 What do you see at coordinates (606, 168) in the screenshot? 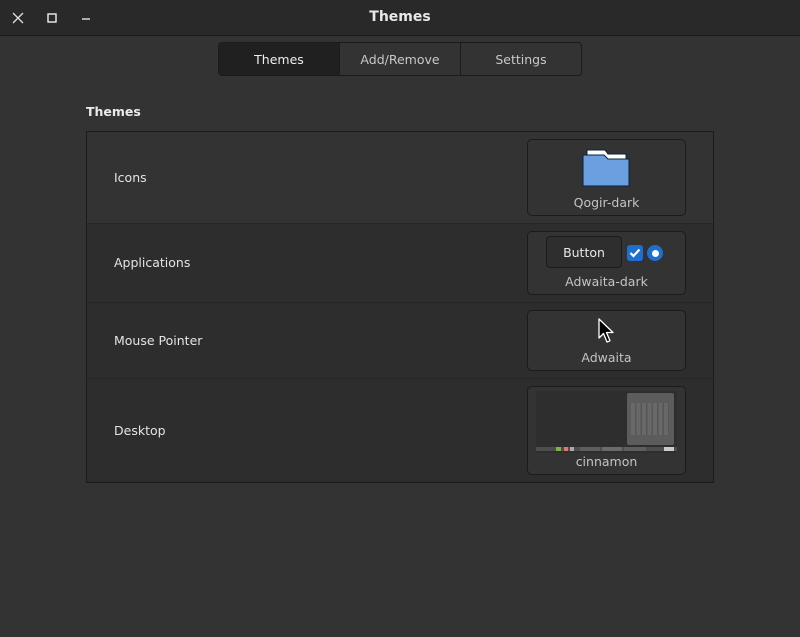
I see `folder-icon` at bounding box center [606, 168].